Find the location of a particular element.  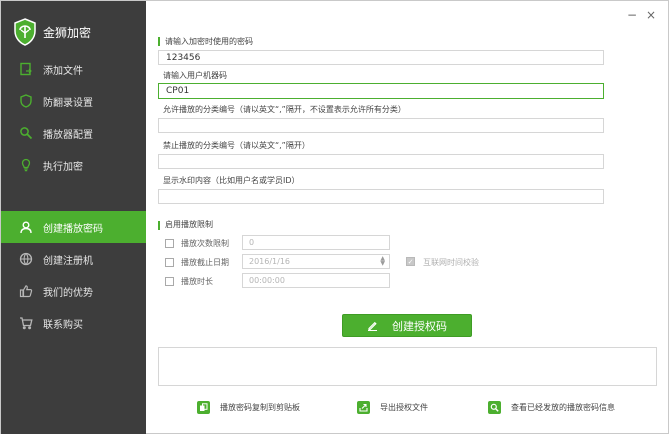

sidebar-item-anti-record: 防翻录设置 is located at coordinates (73, 101).